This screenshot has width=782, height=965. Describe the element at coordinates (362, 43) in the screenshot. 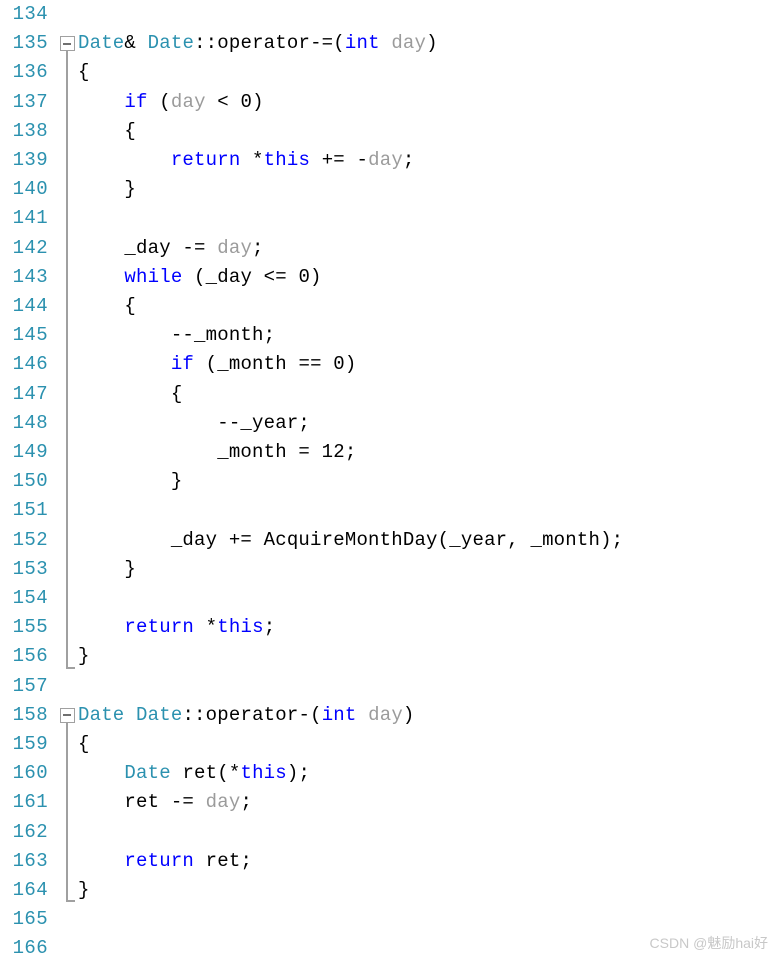

I see `code-token: int` at that location.